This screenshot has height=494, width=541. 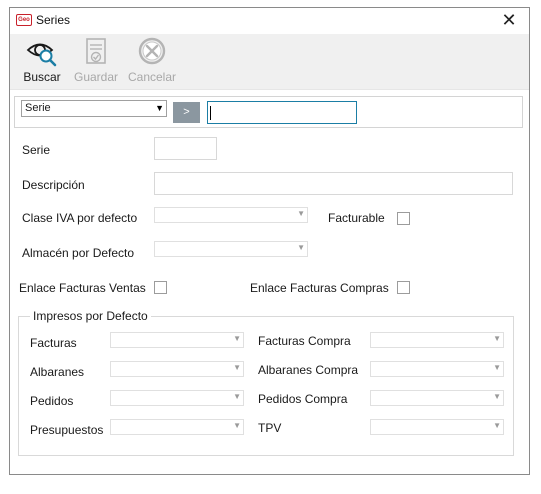 I want to click on presupuestos-select: ▼, so click(x=177, y=427).